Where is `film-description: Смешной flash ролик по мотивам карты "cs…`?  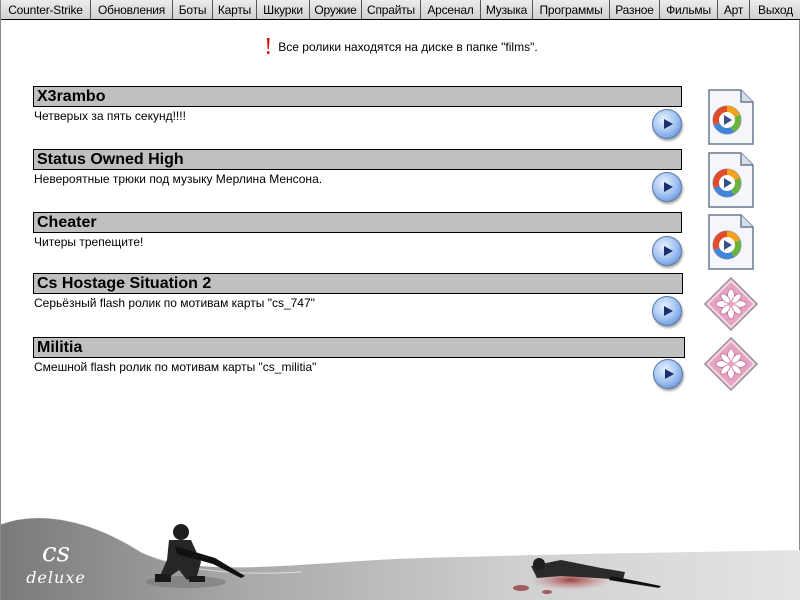 film-description: Смешной flash ролик по мотивам карты "cs… is located at coordinates (175, 367).